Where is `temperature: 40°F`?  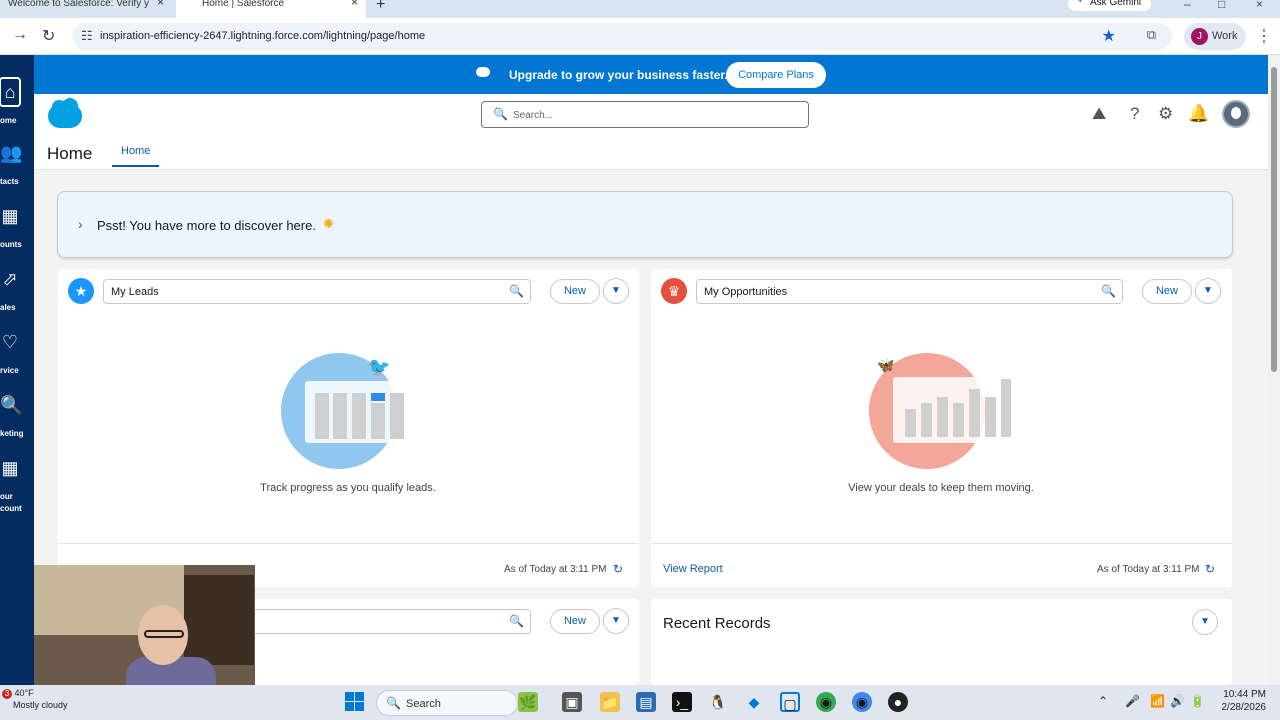 temperature: 40°F is located at coordinates (24, 693).